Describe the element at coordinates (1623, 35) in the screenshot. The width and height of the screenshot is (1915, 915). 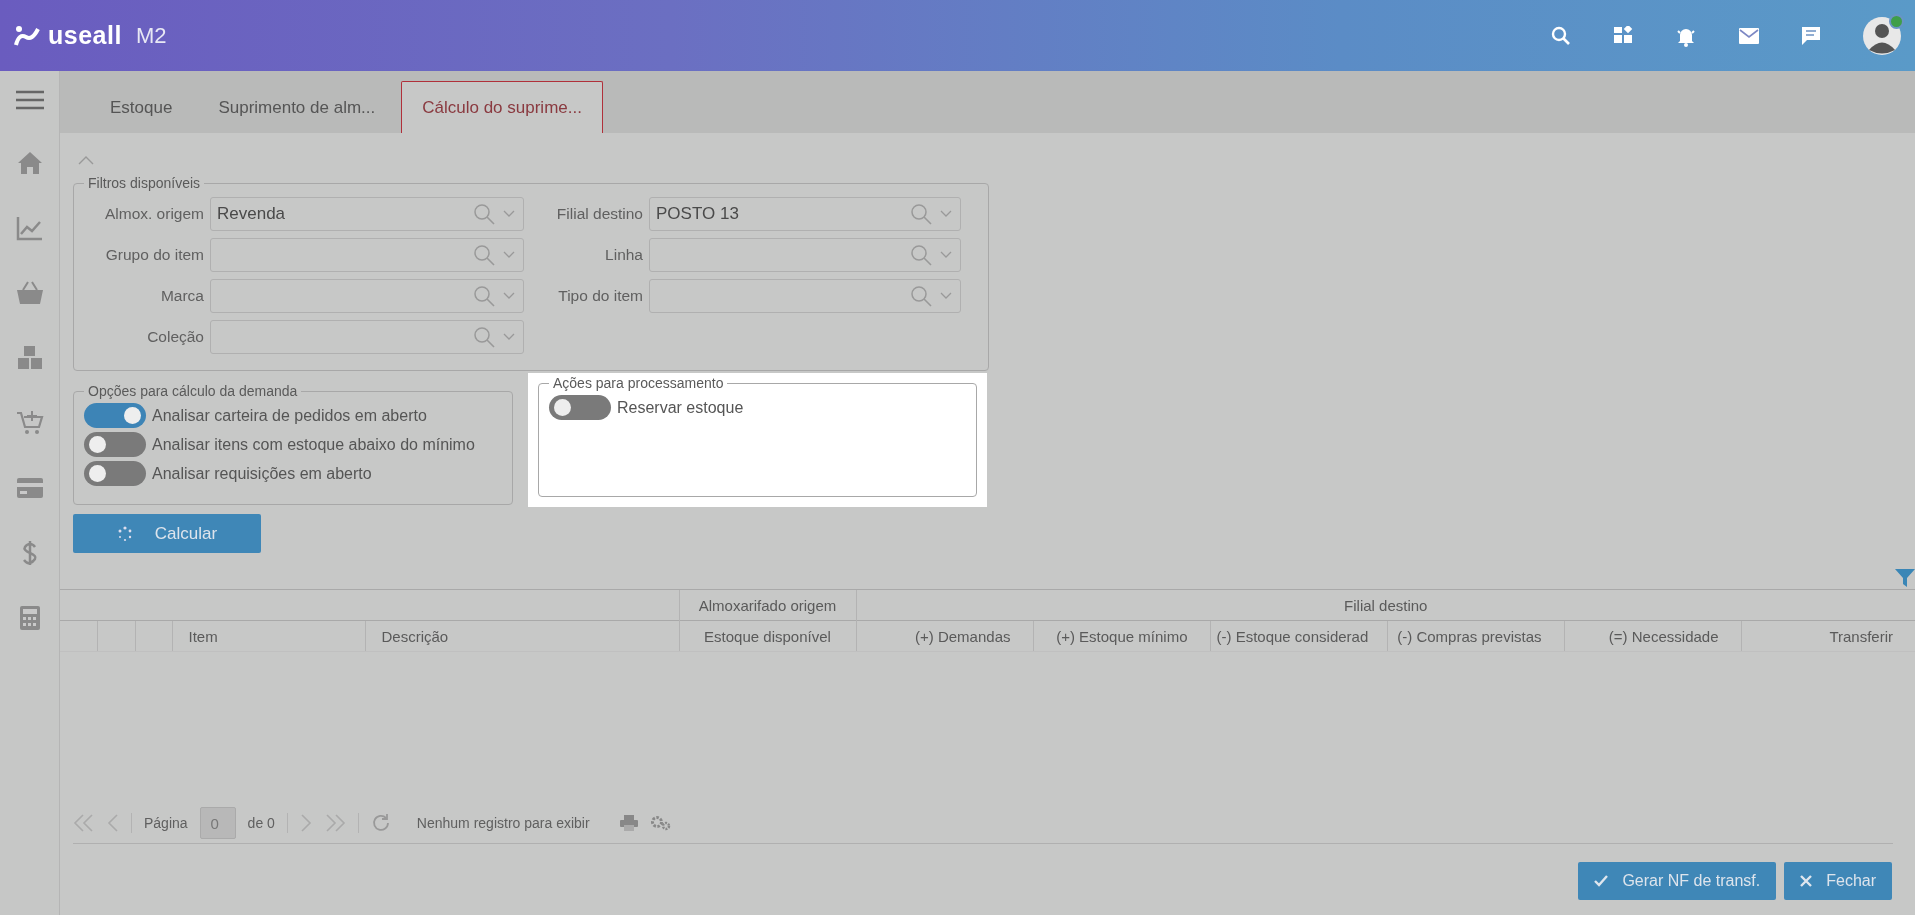
I see `widgets-icon` at that location.